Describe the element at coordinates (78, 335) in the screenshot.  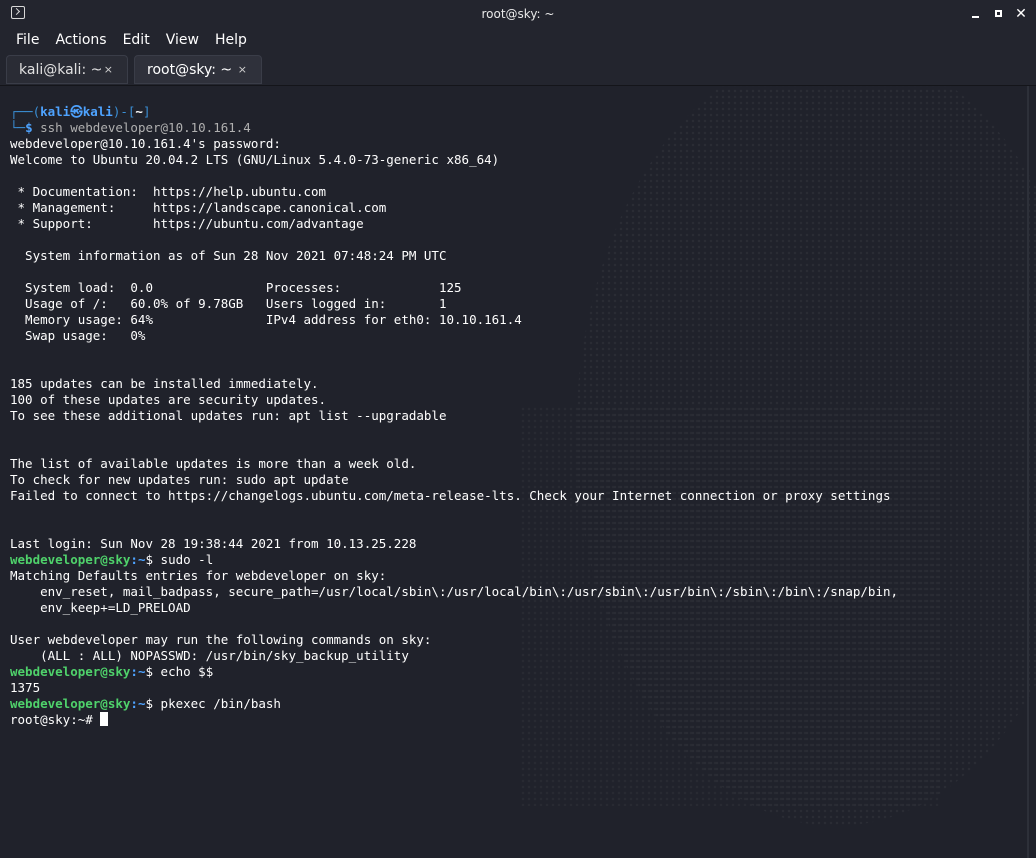
I see `terminal-output-line: Swap usage: 0%` at that location.